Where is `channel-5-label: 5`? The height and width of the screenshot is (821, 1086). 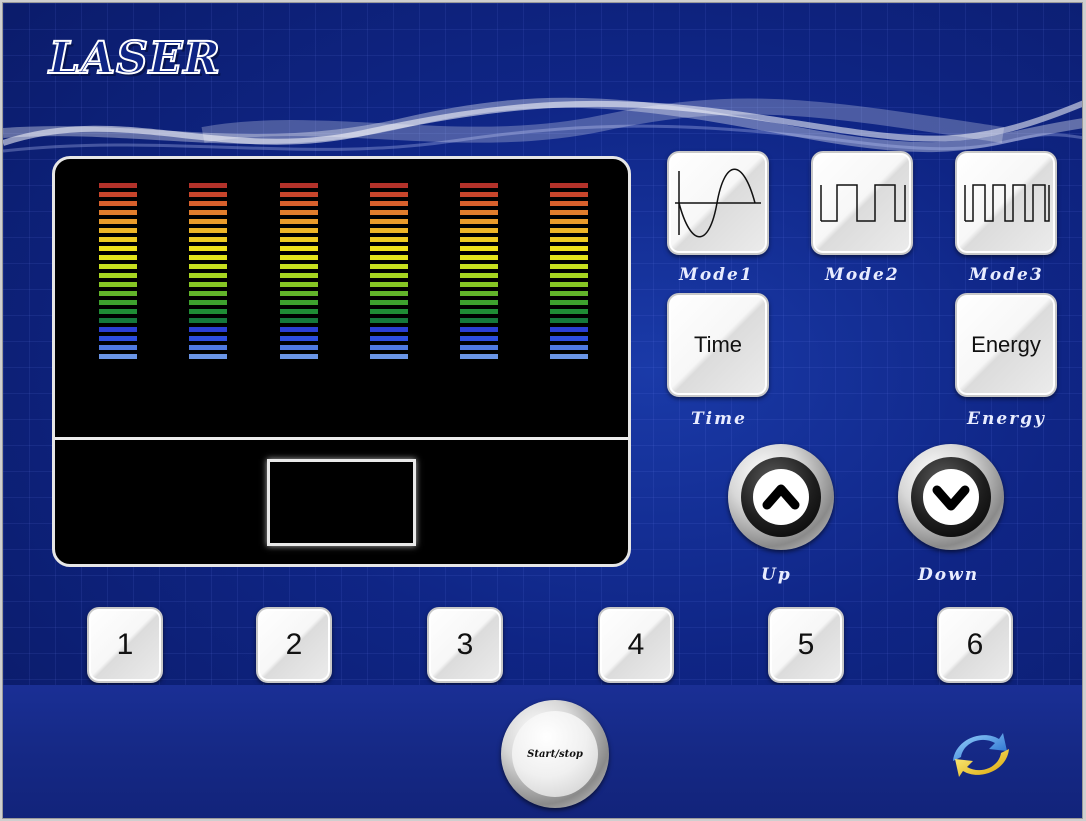 channel-5-label: 5 is located at coordinates (806, 644).